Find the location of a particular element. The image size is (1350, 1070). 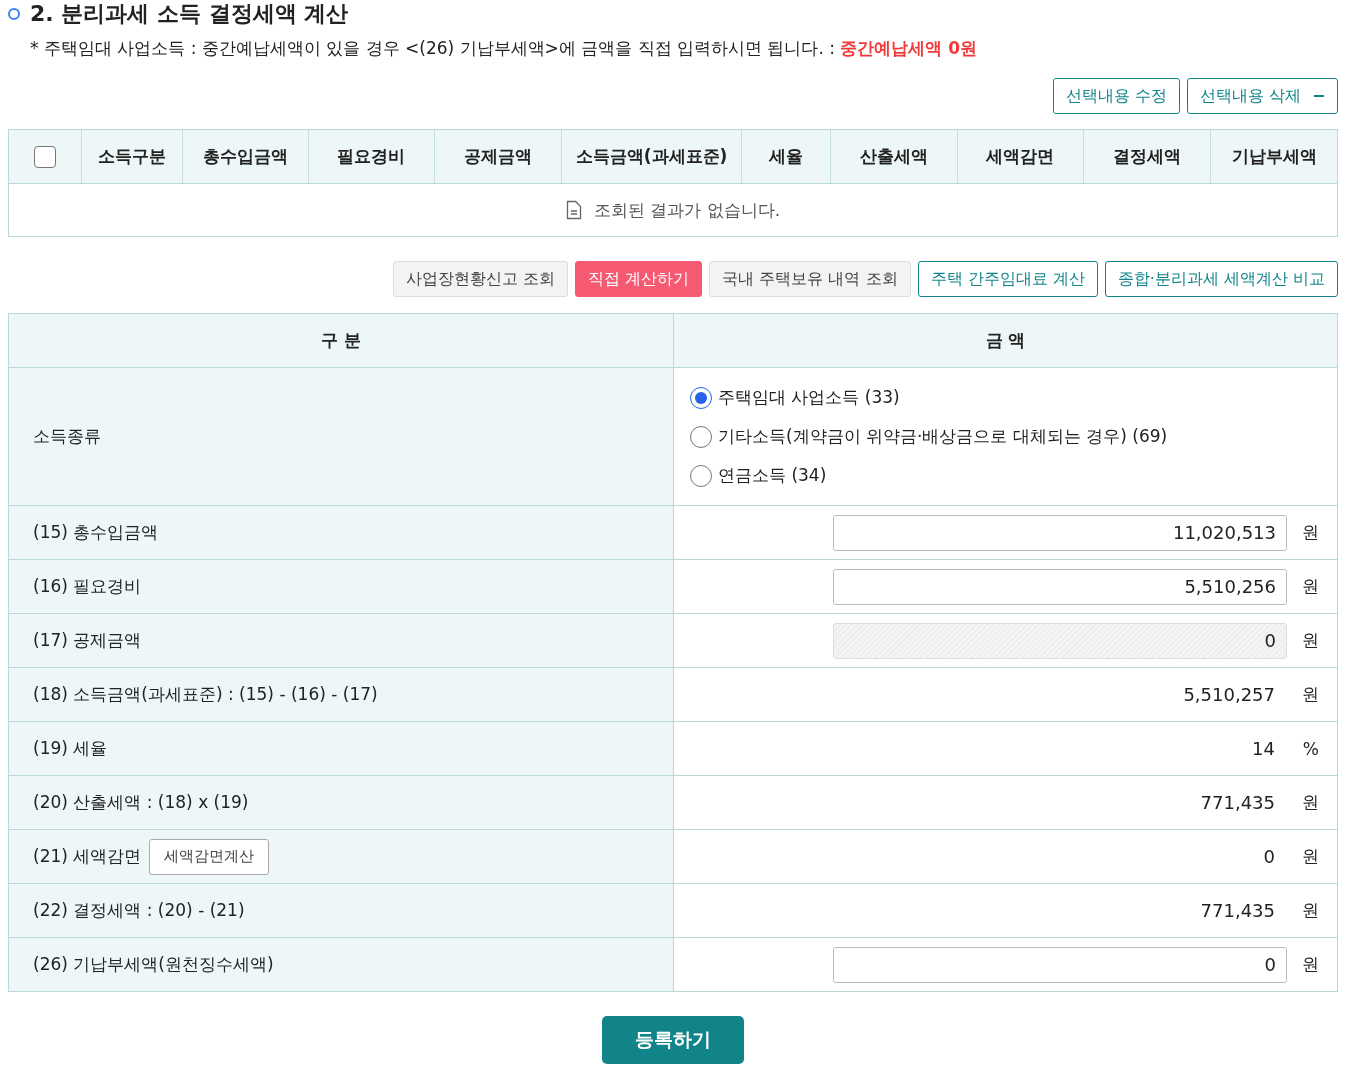

amount-field: 5,510,256 is located at coordinates (1060, 586).